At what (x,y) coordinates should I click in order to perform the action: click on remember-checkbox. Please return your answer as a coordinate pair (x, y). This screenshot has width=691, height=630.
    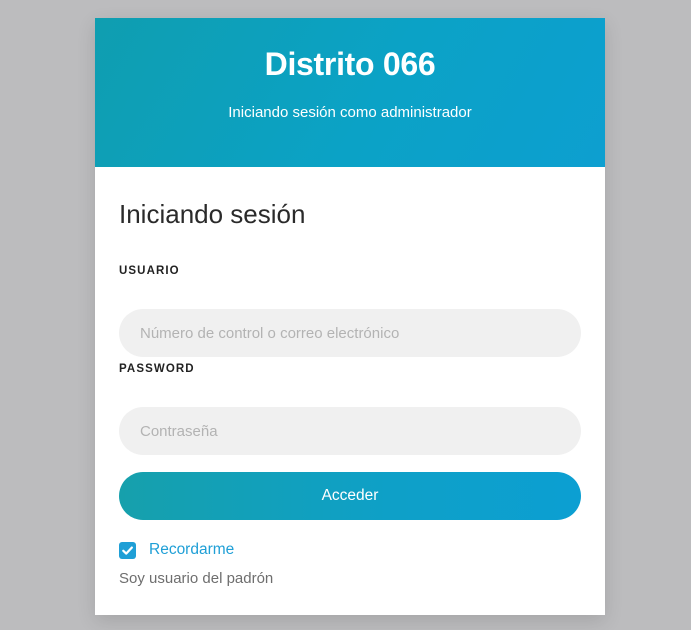
    Looking at the image, I should click on (127, 550).